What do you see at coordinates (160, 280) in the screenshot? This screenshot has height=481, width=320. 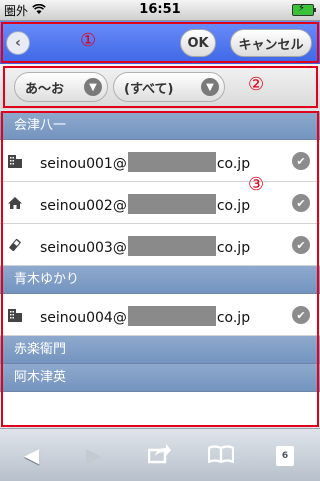 I see `group-header: 青木ゆかり` at bounding box center [160, 280].